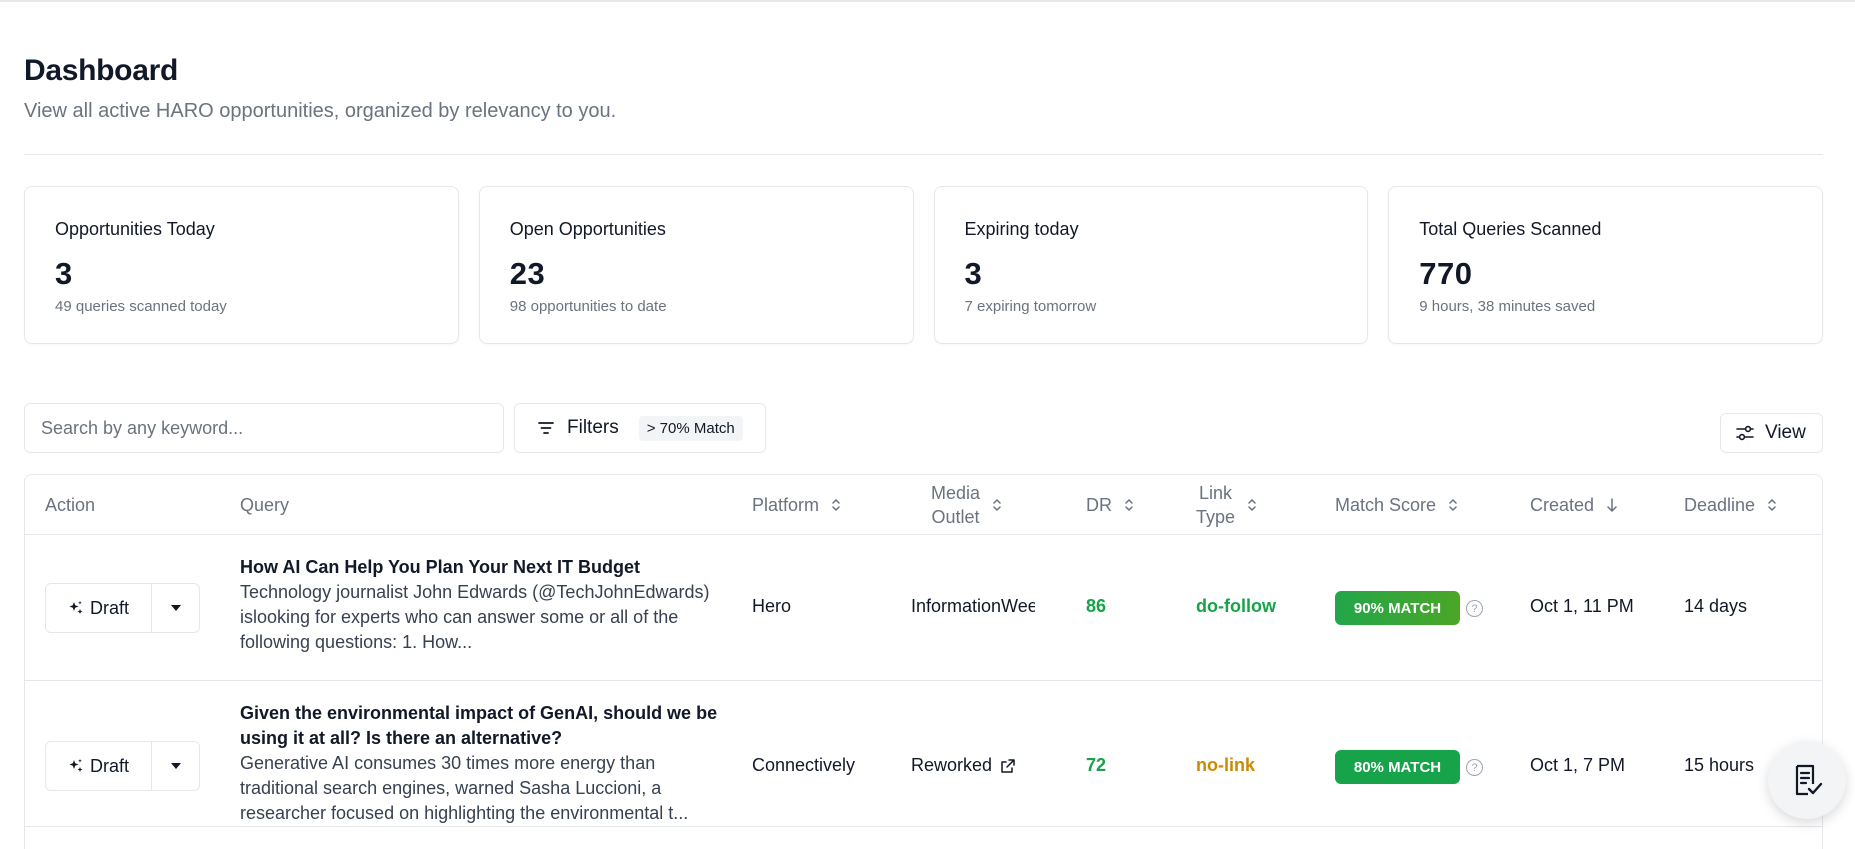 Image resolution: width=1855 pixels, height=849 pixels. I want to click on view-button: View, so click(1771, 433).